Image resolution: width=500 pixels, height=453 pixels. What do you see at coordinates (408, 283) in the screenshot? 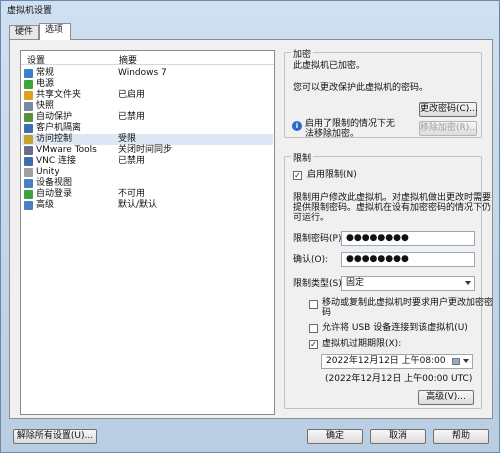
I see `restriction-type-select: 固定` at bounding box center [408, 283].